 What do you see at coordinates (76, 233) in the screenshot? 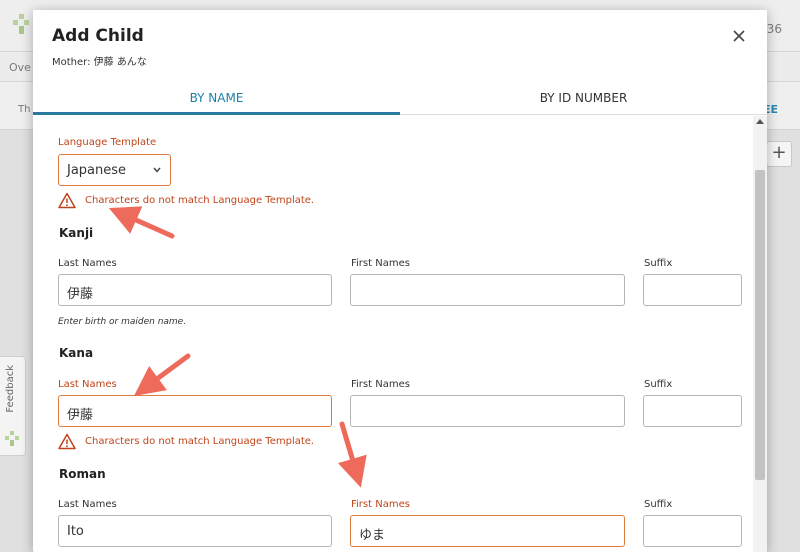
I see `kanji-heading: Kanji` at bounding box center [76, 233].